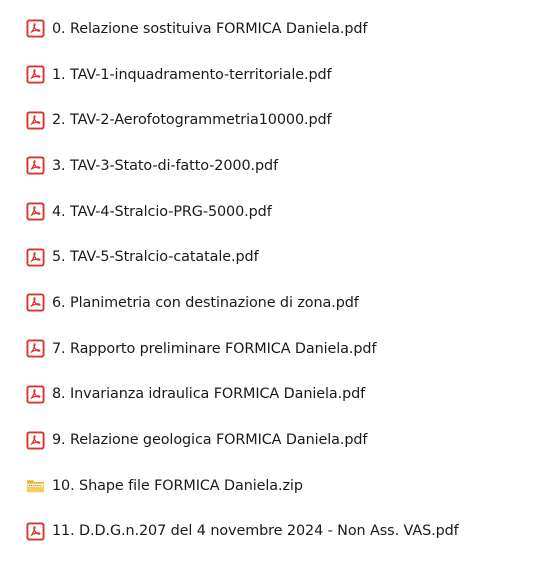 Image resolution: width=552 pixels, height=574 pixels. Describe the element at coordinates (288, 166) in the screenshot. I see `file-item: 3. TAV-3-Stato-di-fatto-2000.pdf` at that location.